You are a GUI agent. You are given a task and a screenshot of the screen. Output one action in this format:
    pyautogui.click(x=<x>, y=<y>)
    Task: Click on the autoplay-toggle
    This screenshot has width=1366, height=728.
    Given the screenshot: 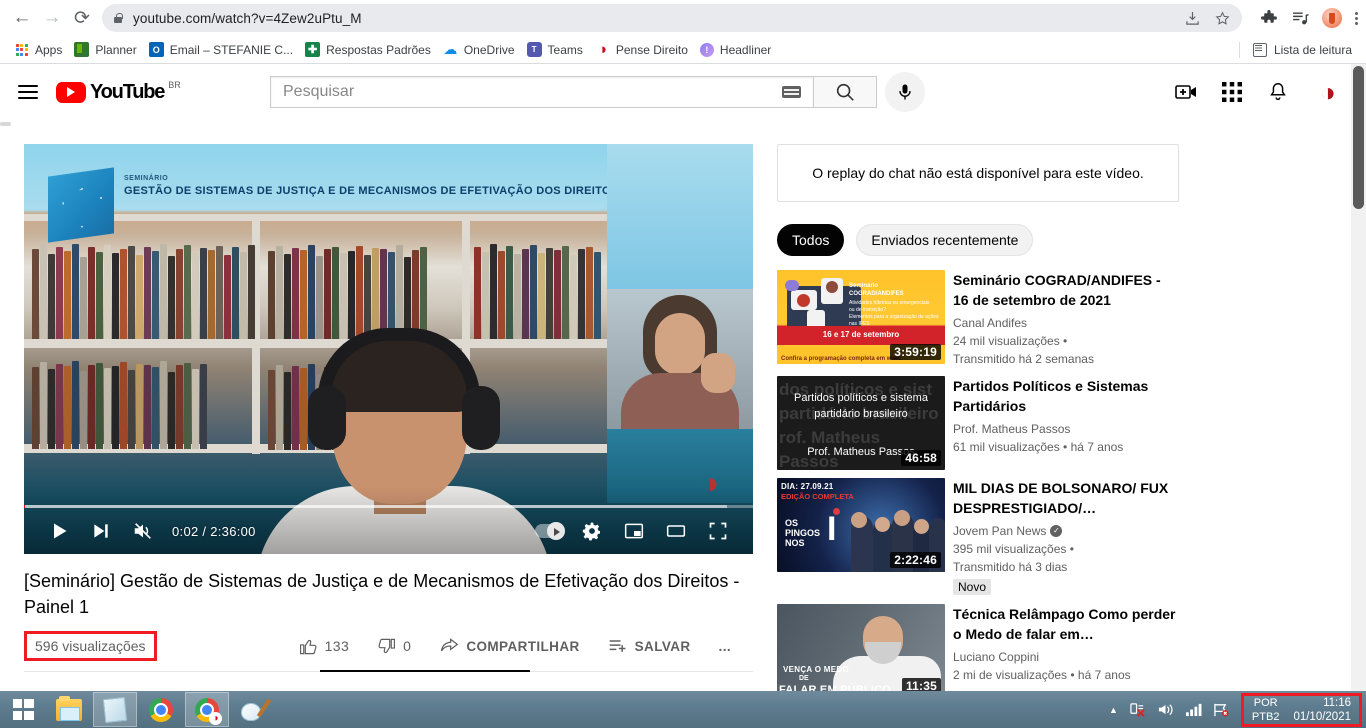 What is the action you would take?
    pyautogui.click(x=550, y=531)
    